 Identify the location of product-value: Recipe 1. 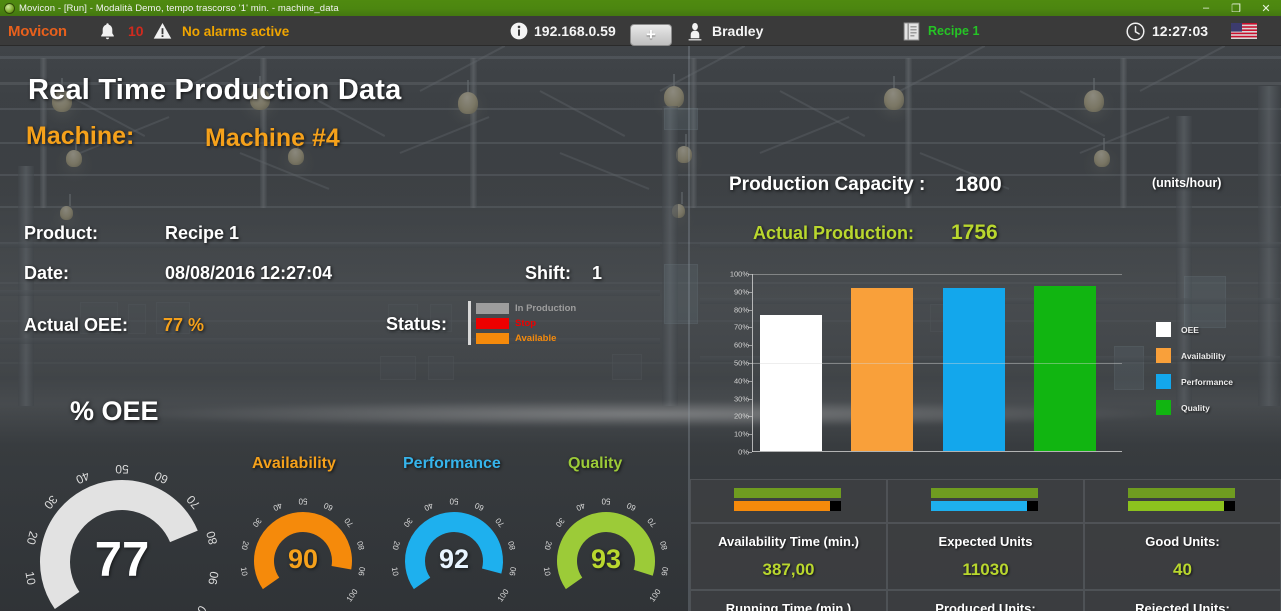
(202, 233).